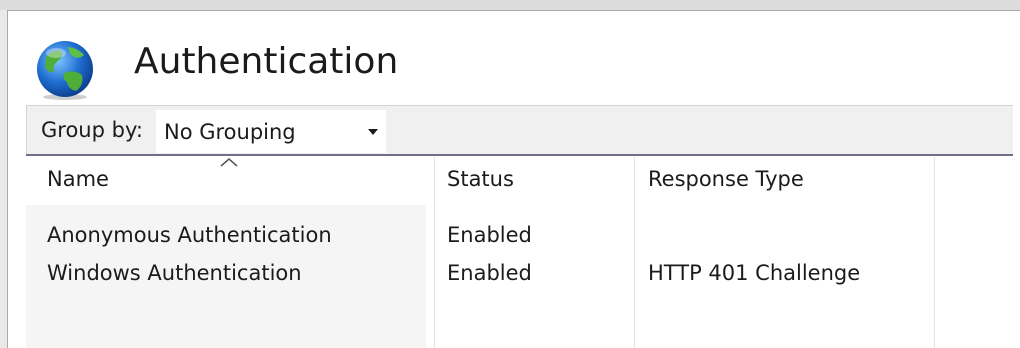  What do you see at coordinates (519, 155) in the screenshot?
I see `header-divider` at bounding box center [519, 155].